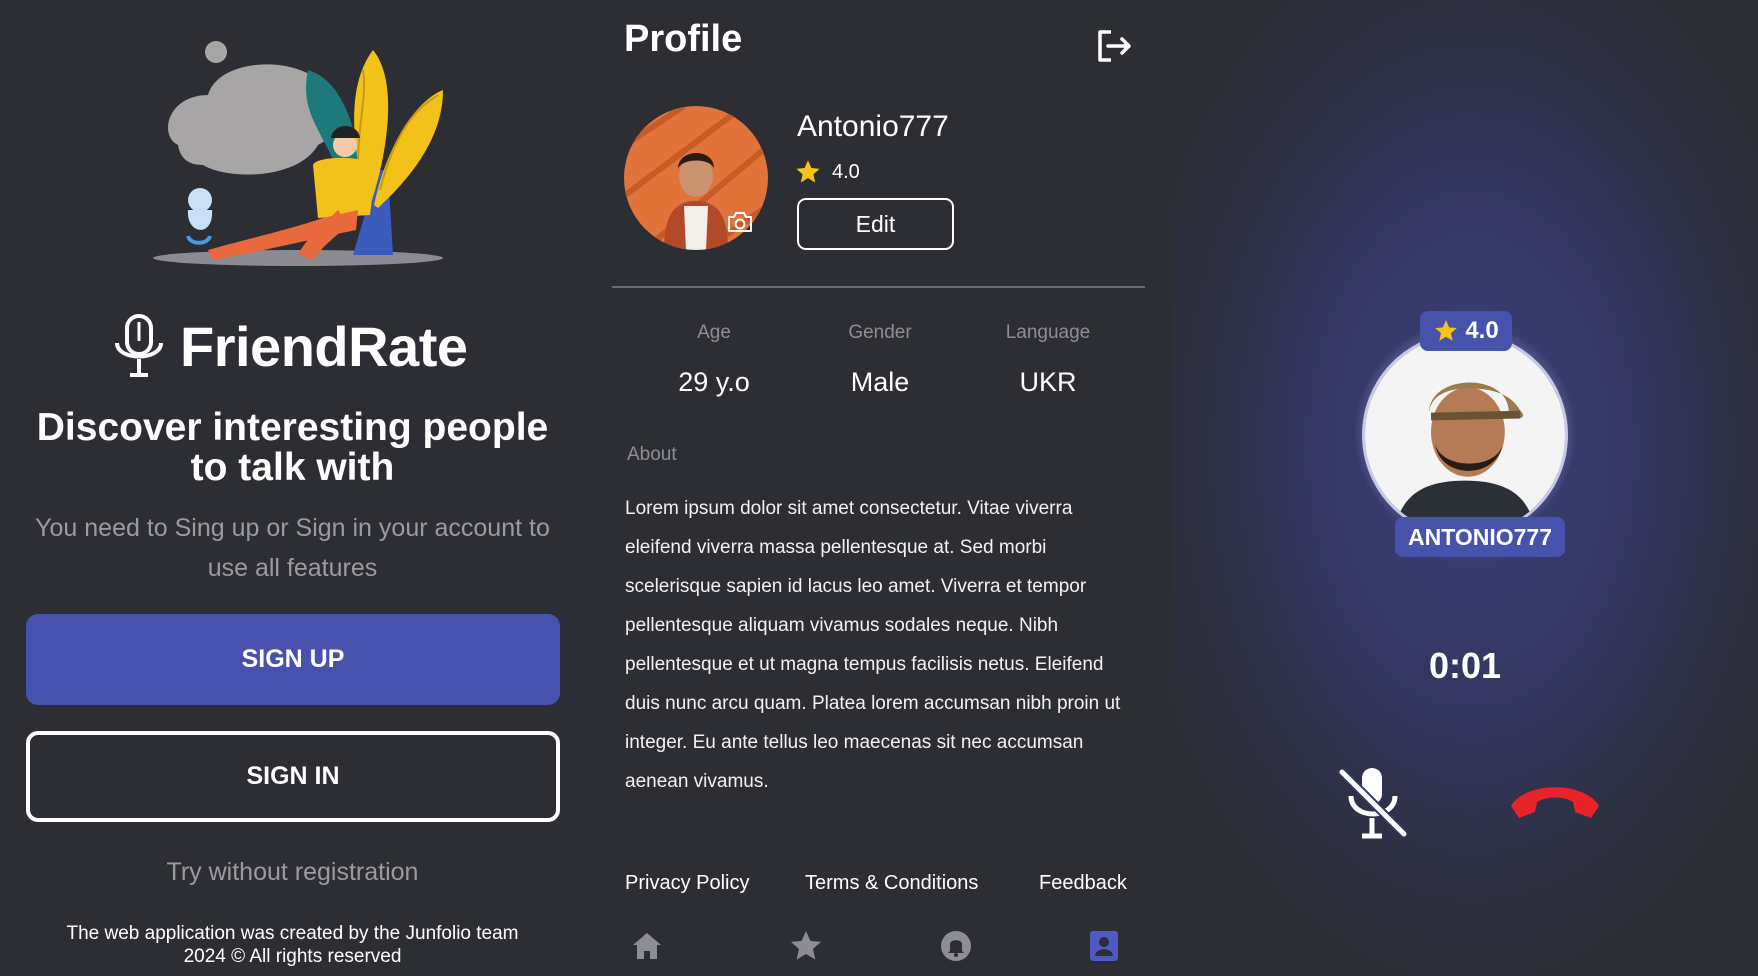  I want to click on home-icon, so click(647, 946).